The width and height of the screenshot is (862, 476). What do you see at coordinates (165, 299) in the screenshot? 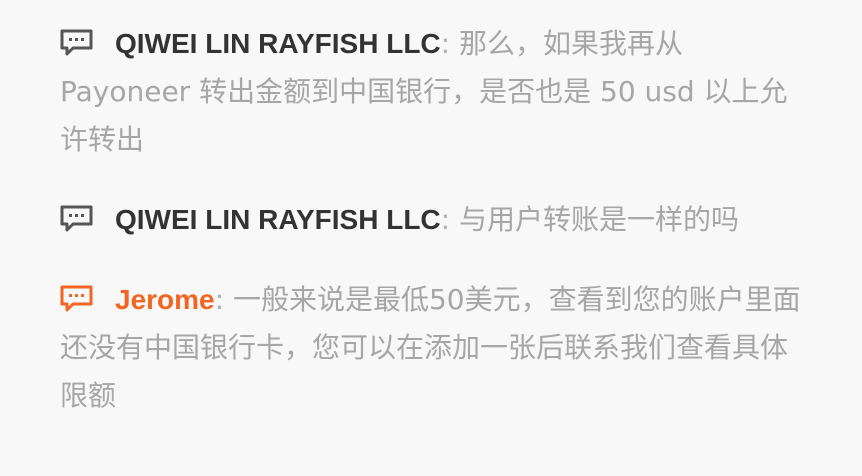
I see `message-author: Jerome` at bounding box center [165, 299].